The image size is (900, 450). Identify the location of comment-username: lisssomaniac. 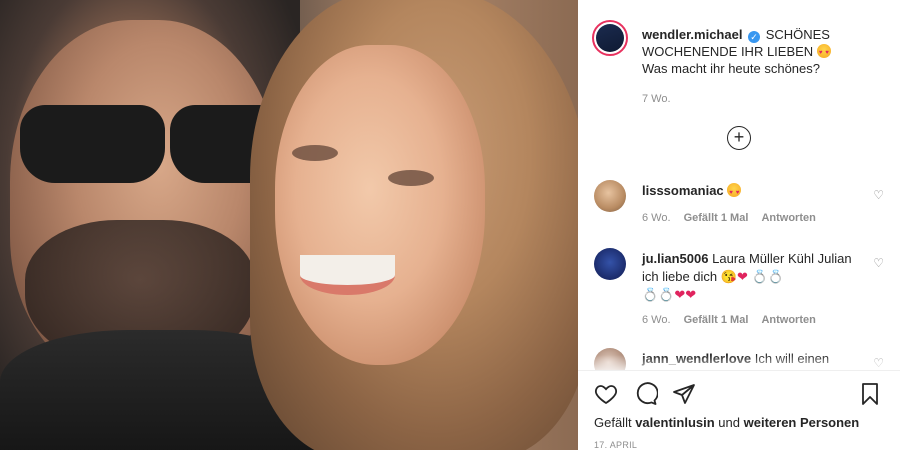
(683, 190).